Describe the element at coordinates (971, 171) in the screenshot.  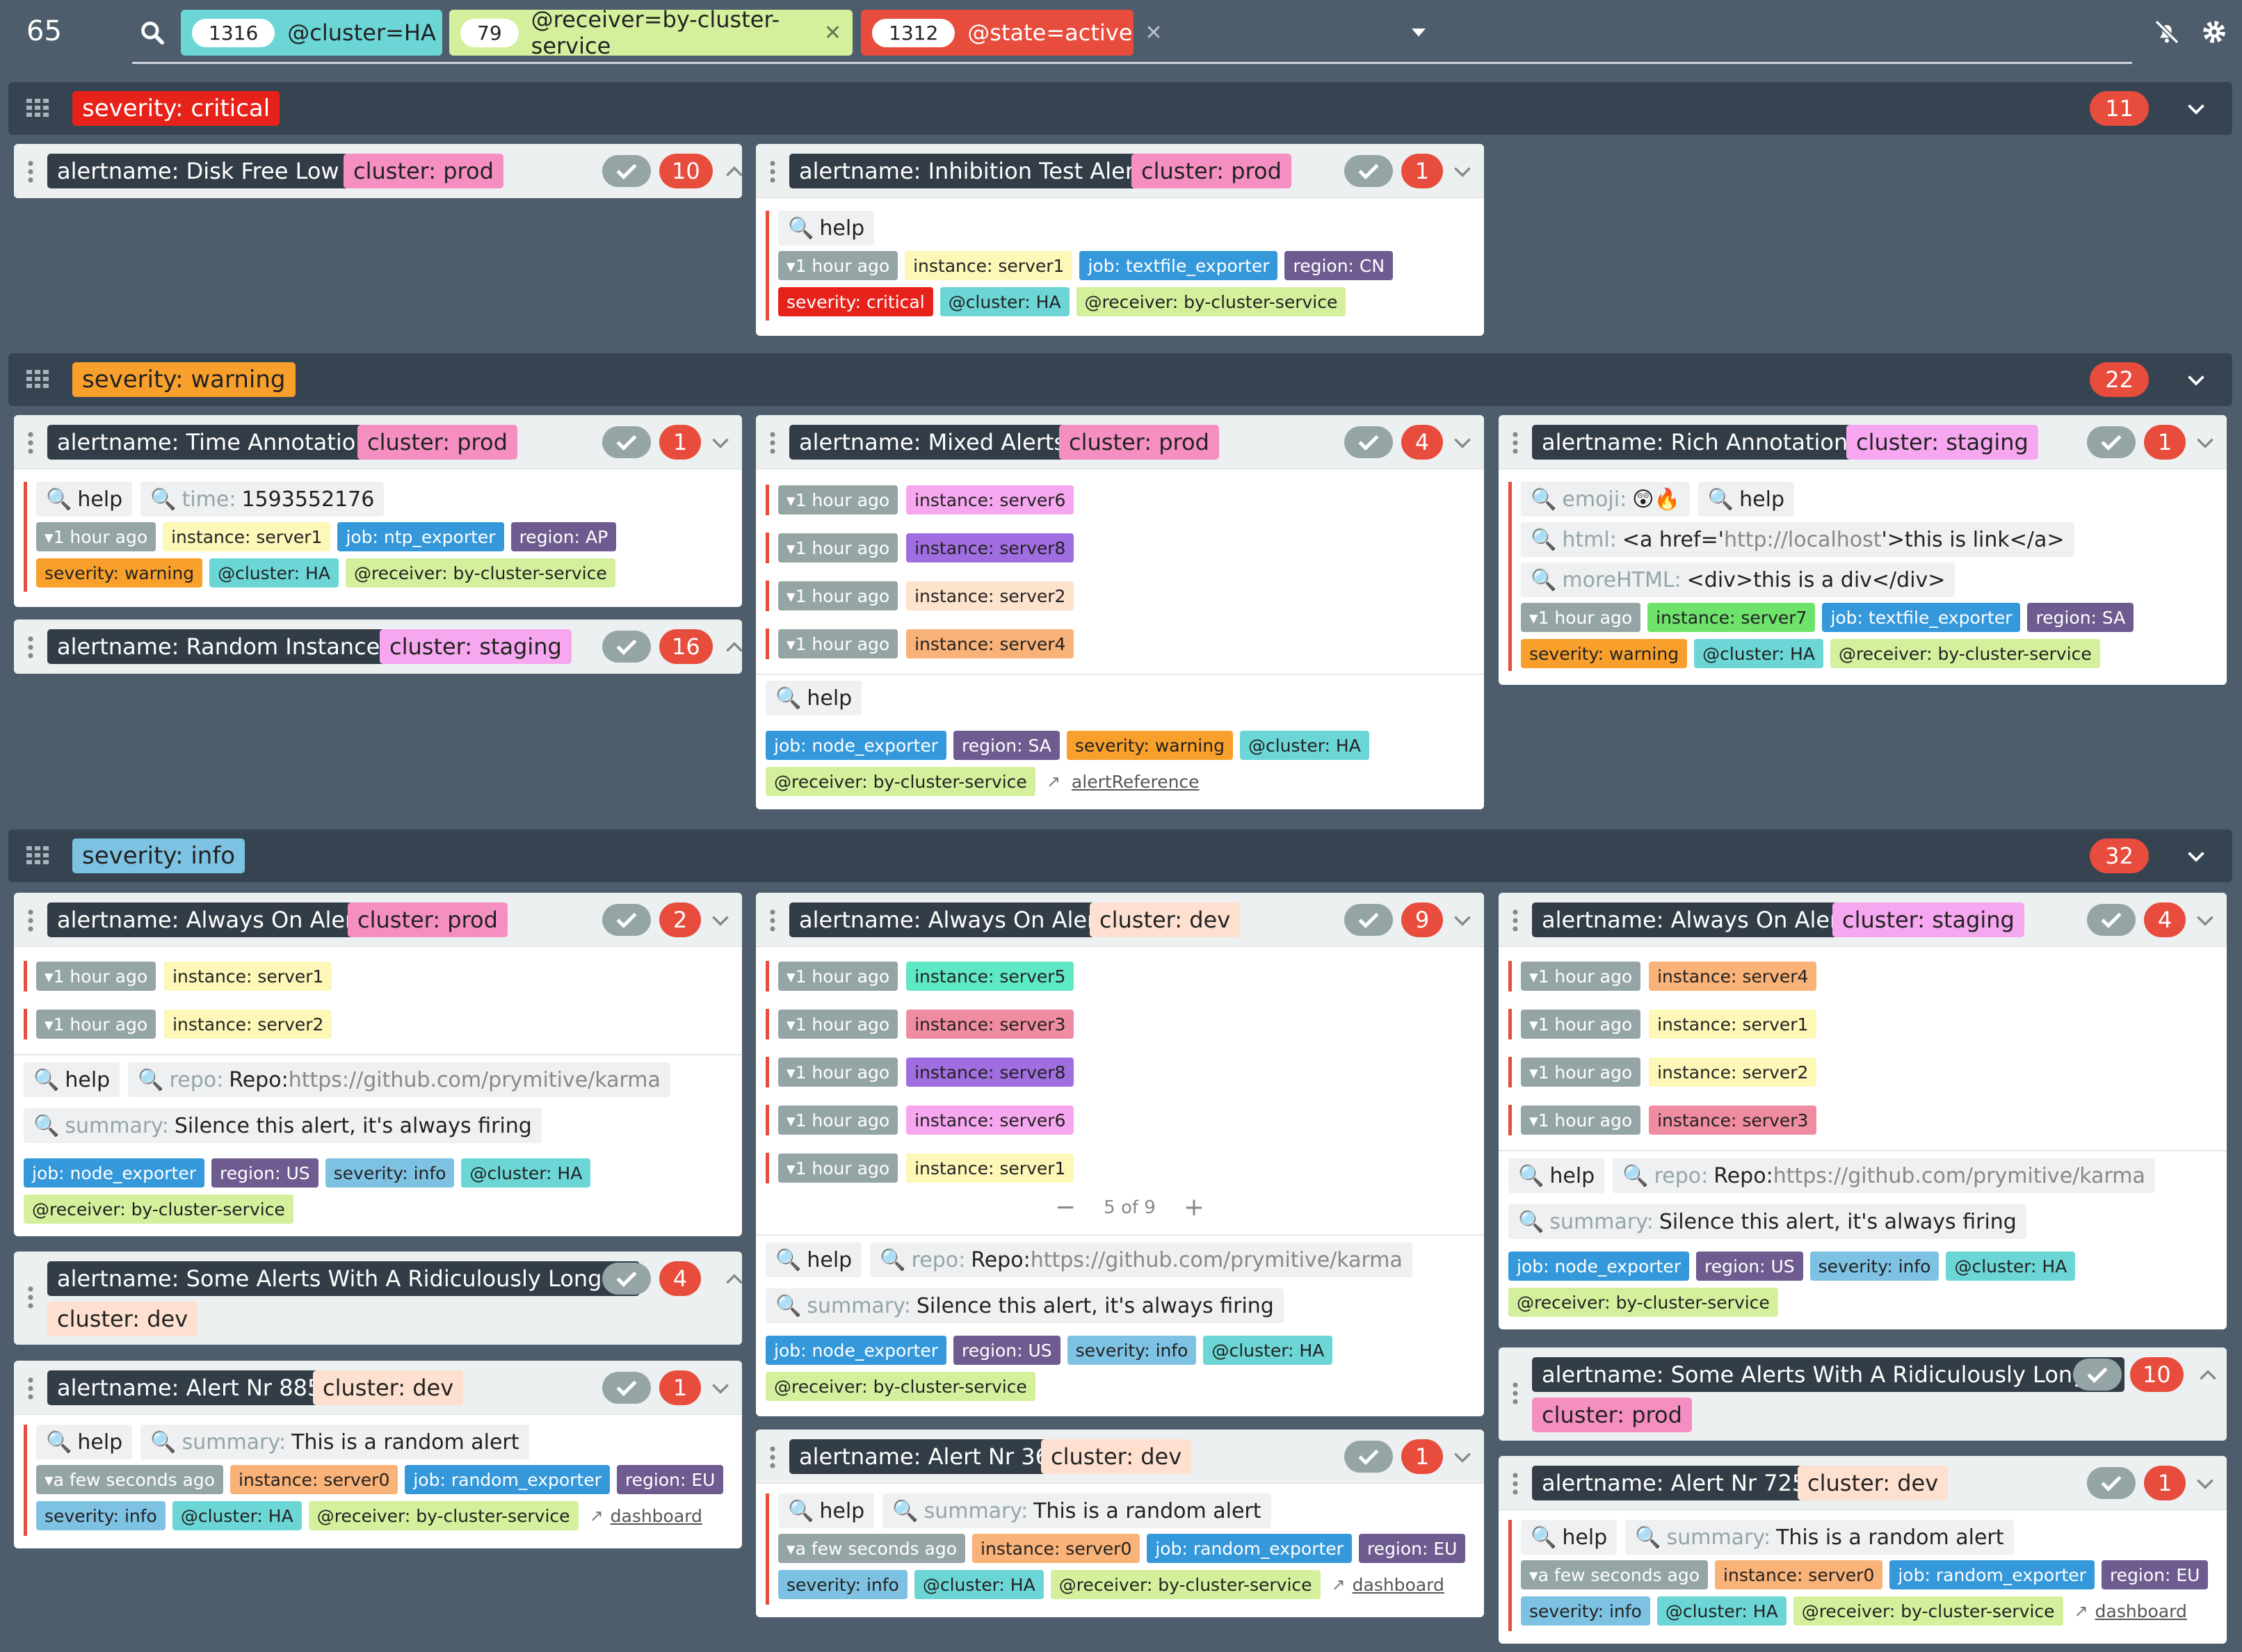
I see `alertname-label: alertname: Inhibition Test Alert` at that location.